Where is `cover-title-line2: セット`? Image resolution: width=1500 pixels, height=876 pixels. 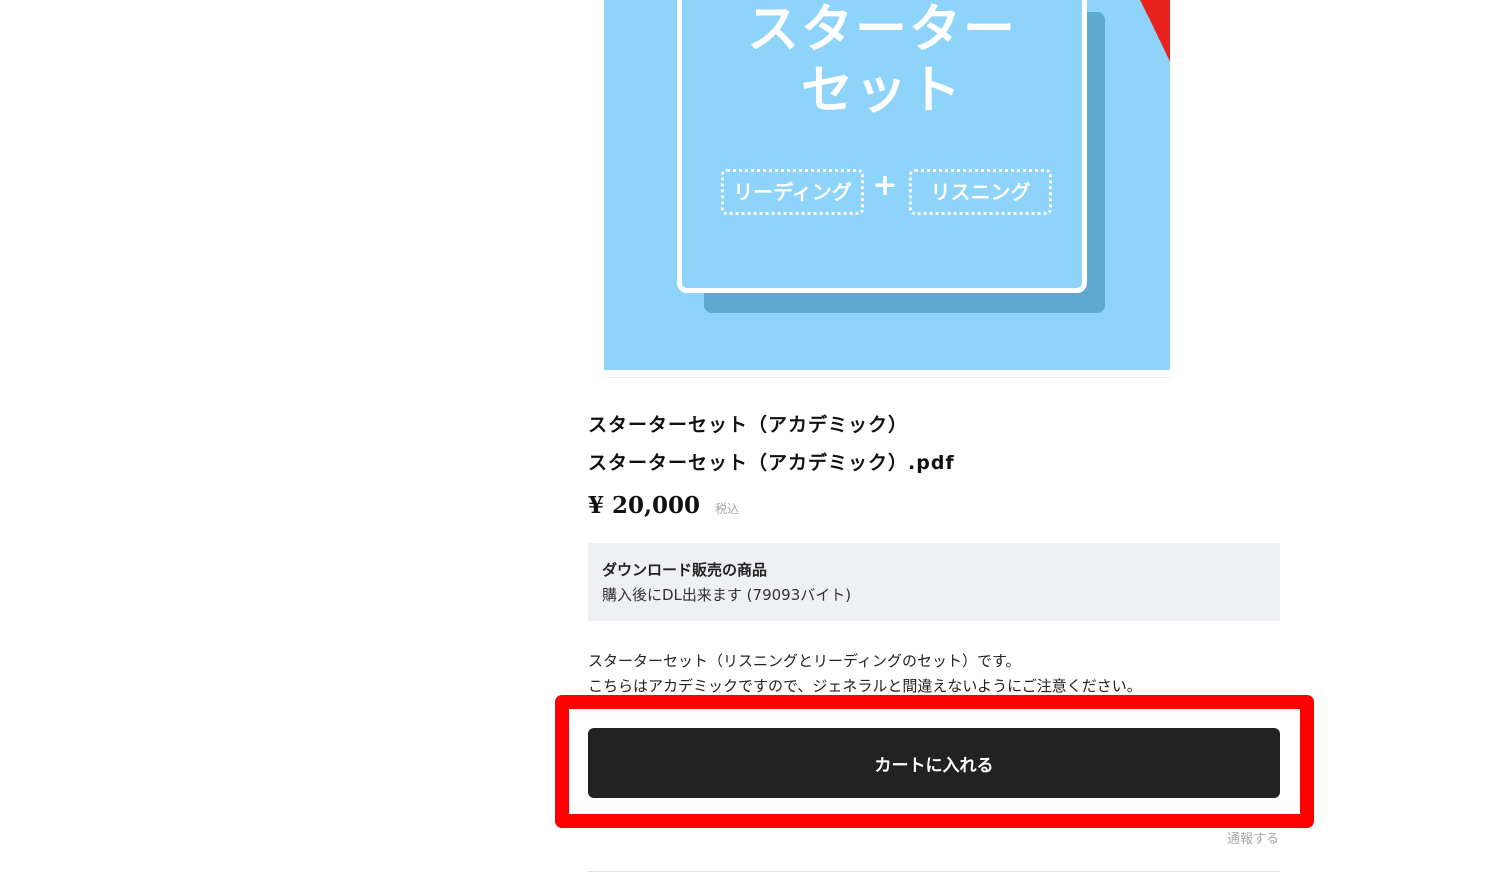
cover-title-line2: セット is located at coordinates (881, 91).